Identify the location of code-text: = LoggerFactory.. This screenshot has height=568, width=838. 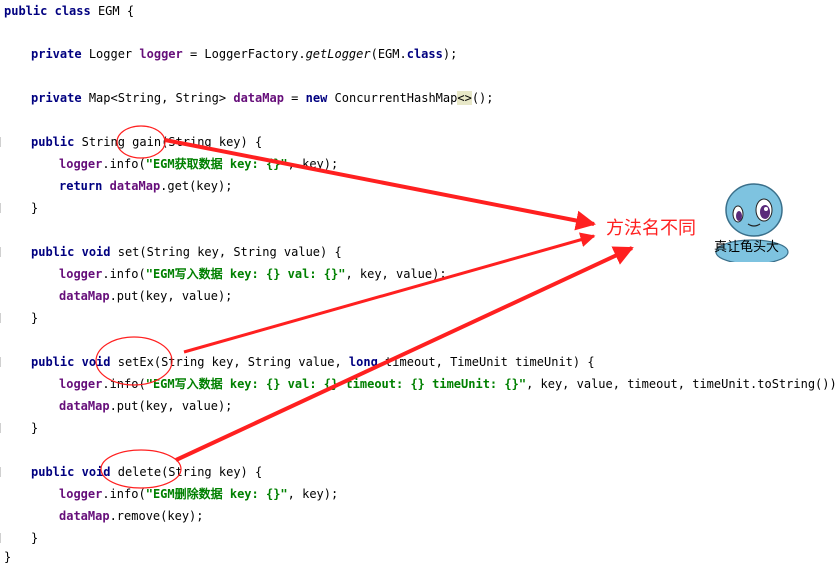
(244, 54).